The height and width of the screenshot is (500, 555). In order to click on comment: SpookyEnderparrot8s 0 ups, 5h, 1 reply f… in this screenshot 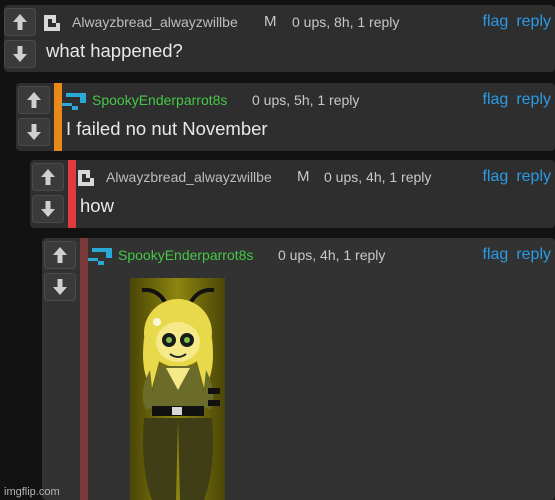, I will do `click(285, 117)`.